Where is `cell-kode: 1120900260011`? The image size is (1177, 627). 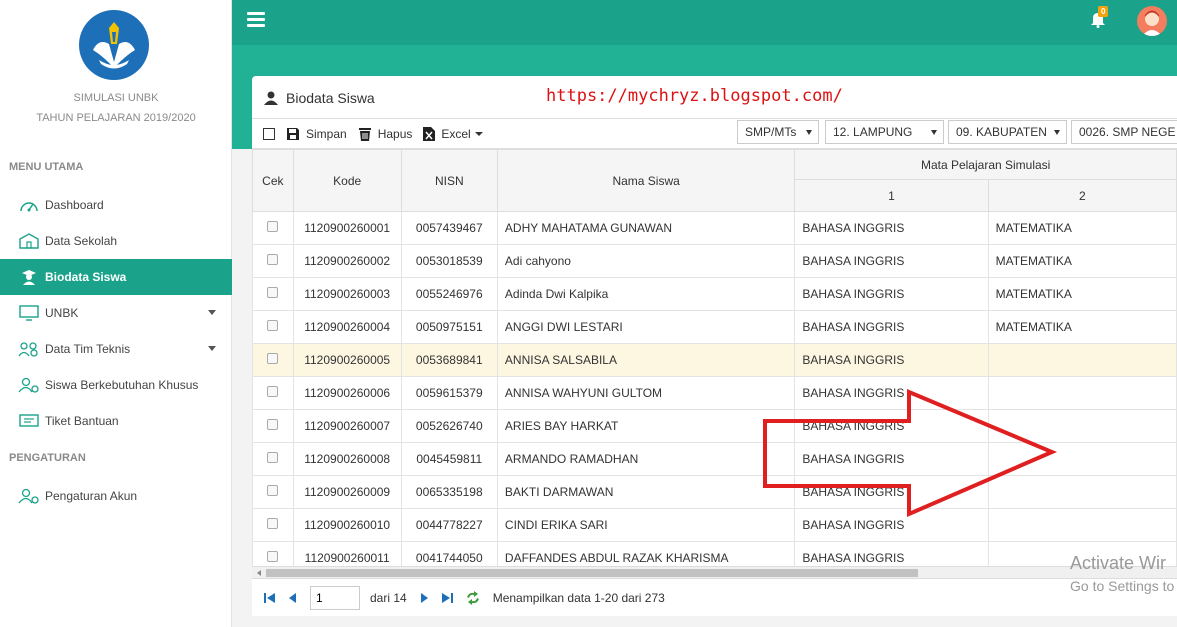
cell-kode: 1120900260011 is located at coordinates (347, 553).